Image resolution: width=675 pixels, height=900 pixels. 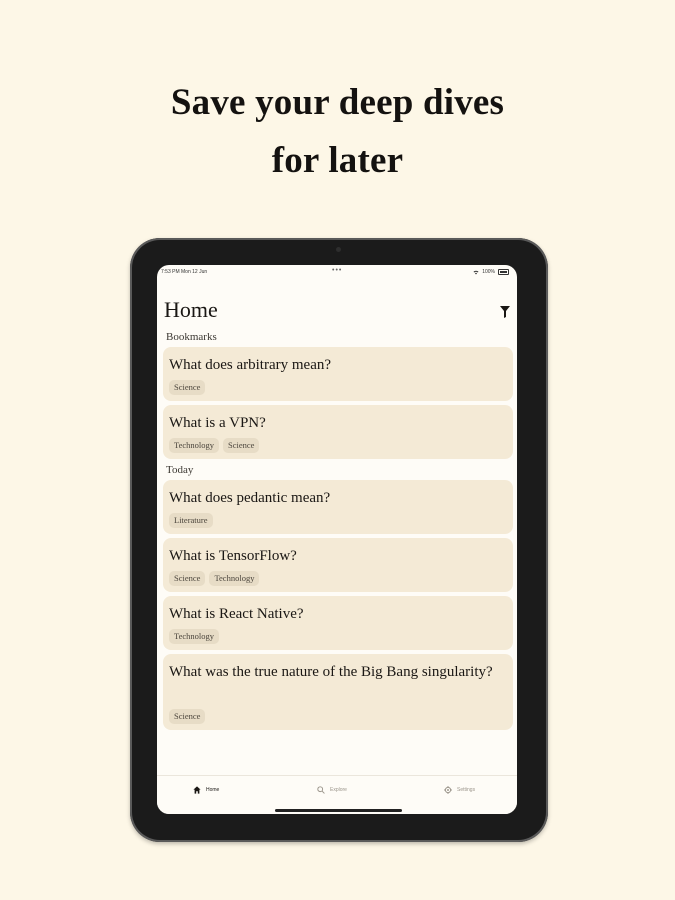 What do you see at coordinates (448, 790) in the screenshot?
I see `gear-icon` at bounding box center [448, 790].